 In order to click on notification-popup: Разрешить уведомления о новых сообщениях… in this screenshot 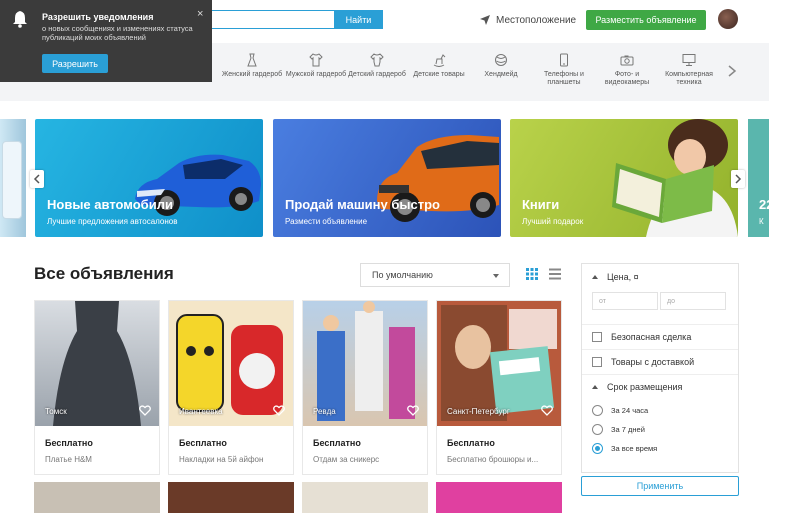, I will do `click(106, 41)`.